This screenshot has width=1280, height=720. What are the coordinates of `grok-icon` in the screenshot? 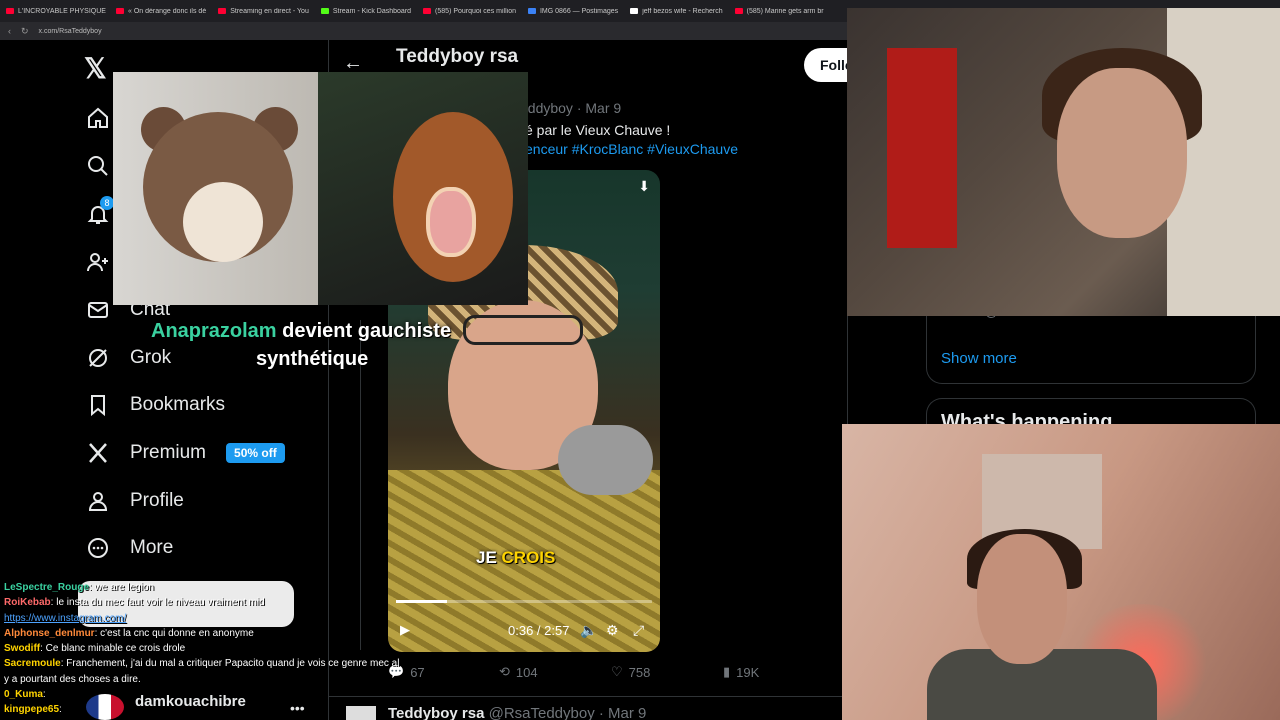 It's located at (98, 358).